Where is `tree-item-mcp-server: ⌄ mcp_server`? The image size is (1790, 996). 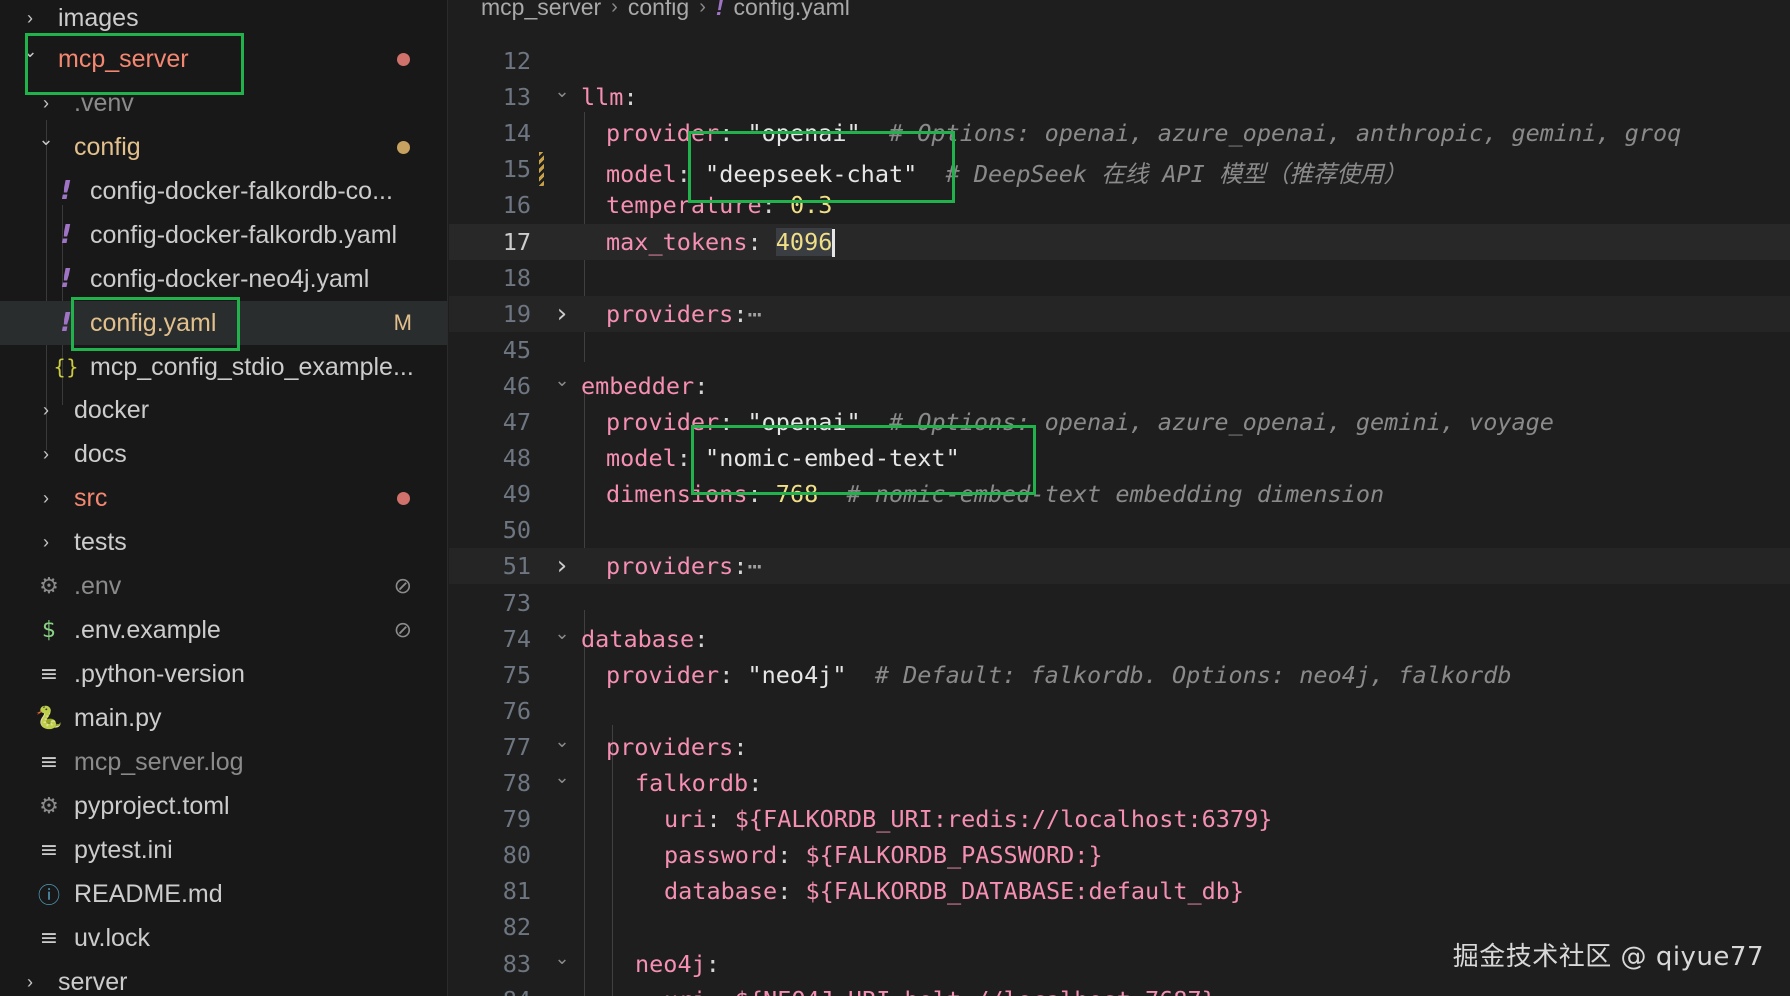 tree-item-mcp-server: ⌄ mcp_server is located at coordinates (223, 59).